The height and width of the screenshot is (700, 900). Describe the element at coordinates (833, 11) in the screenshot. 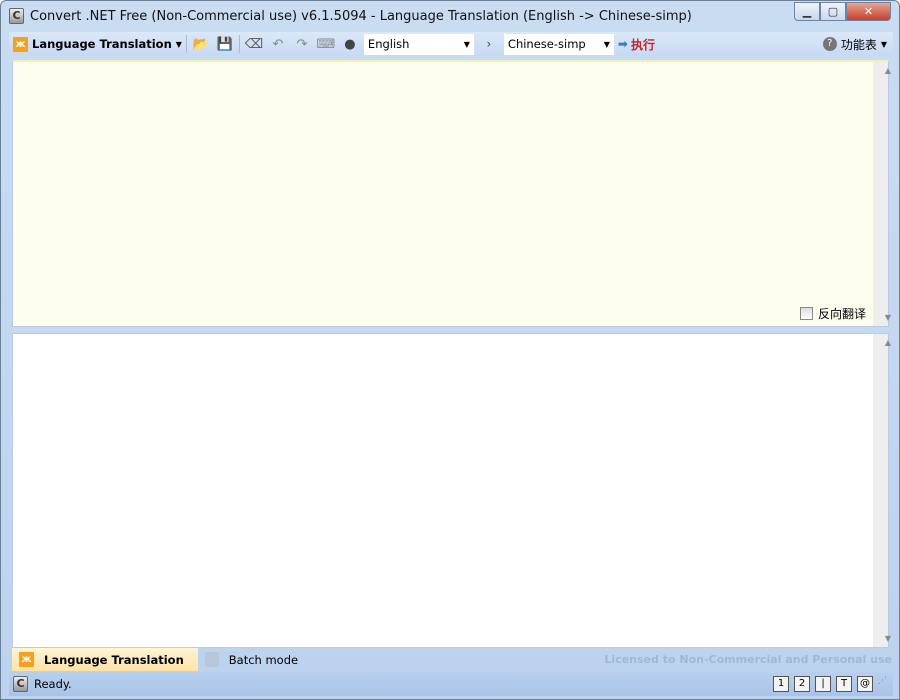

I see `maximize-button: ▢` at that location.